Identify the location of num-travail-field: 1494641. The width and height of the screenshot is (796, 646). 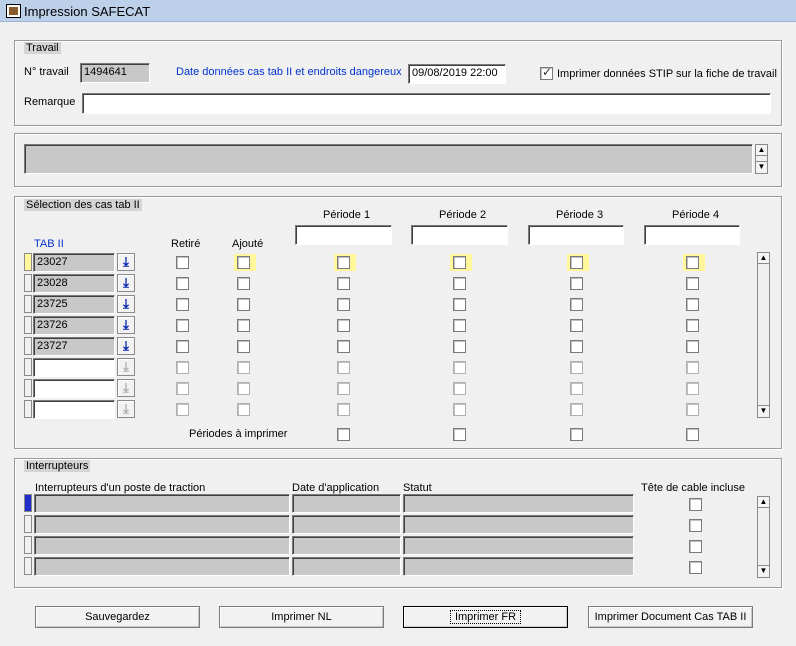
(115, 73).